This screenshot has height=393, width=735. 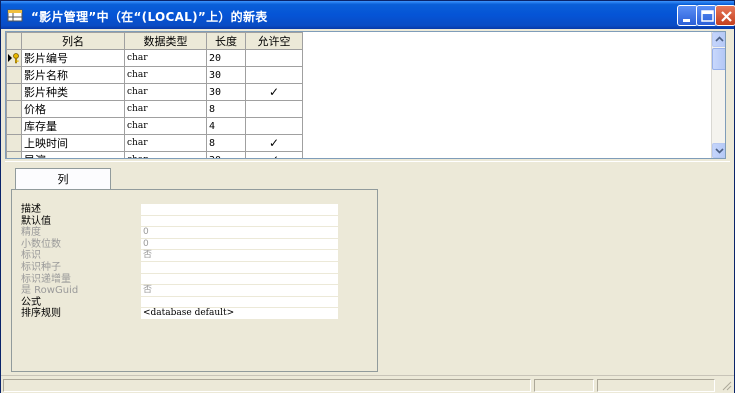 I want to click on chevron-up-icon, so click(x=719, y=39).